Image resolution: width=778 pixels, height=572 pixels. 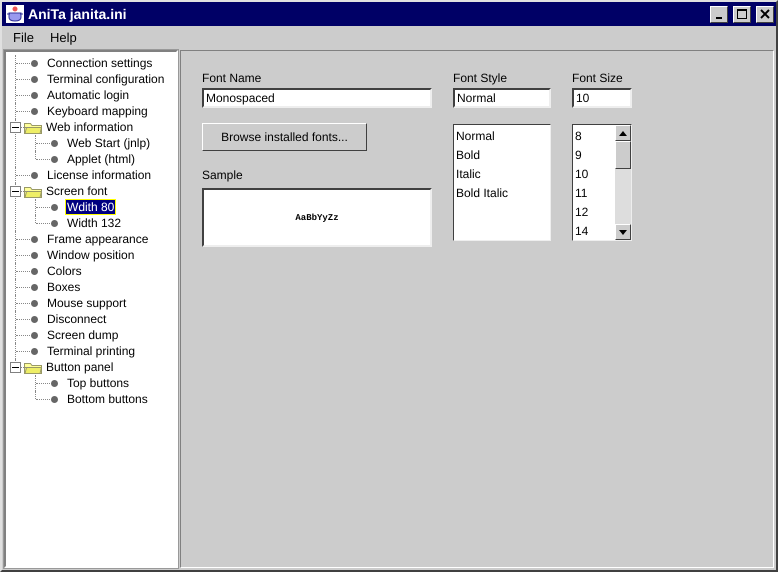 I want to click on tree-item: Button panel, so click(x=79, y=367).